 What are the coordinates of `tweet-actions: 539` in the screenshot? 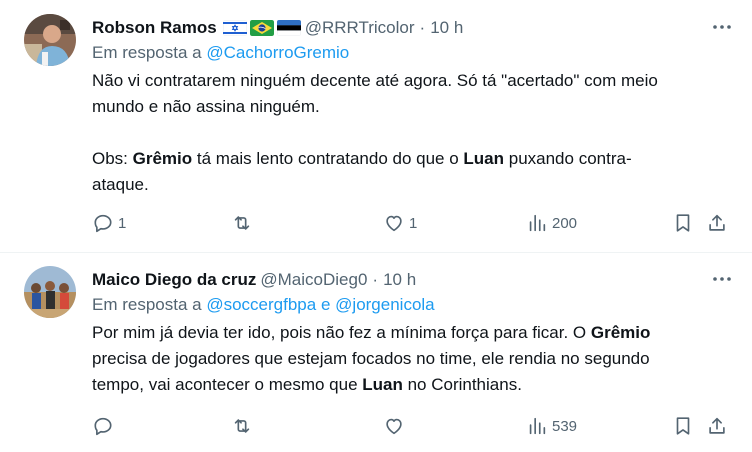 It's located at (410, 426).